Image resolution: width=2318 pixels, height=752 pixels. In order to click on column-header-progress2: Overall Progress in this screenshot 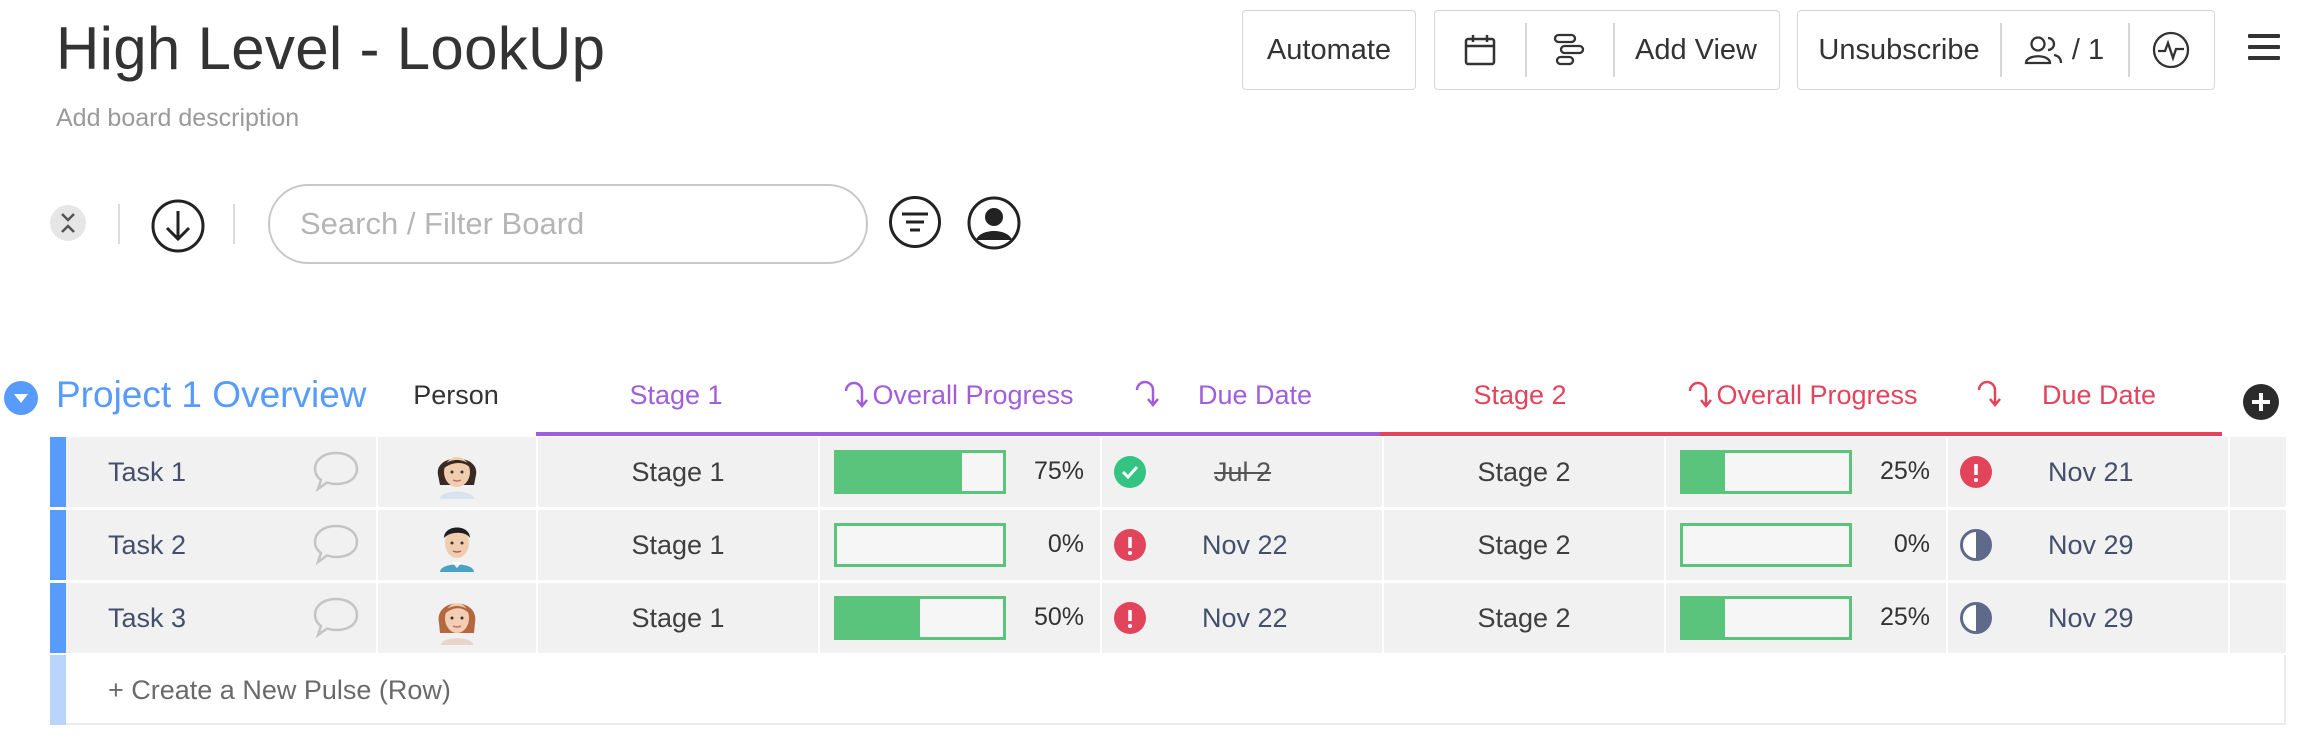, I will do `click(1802, 395)`.